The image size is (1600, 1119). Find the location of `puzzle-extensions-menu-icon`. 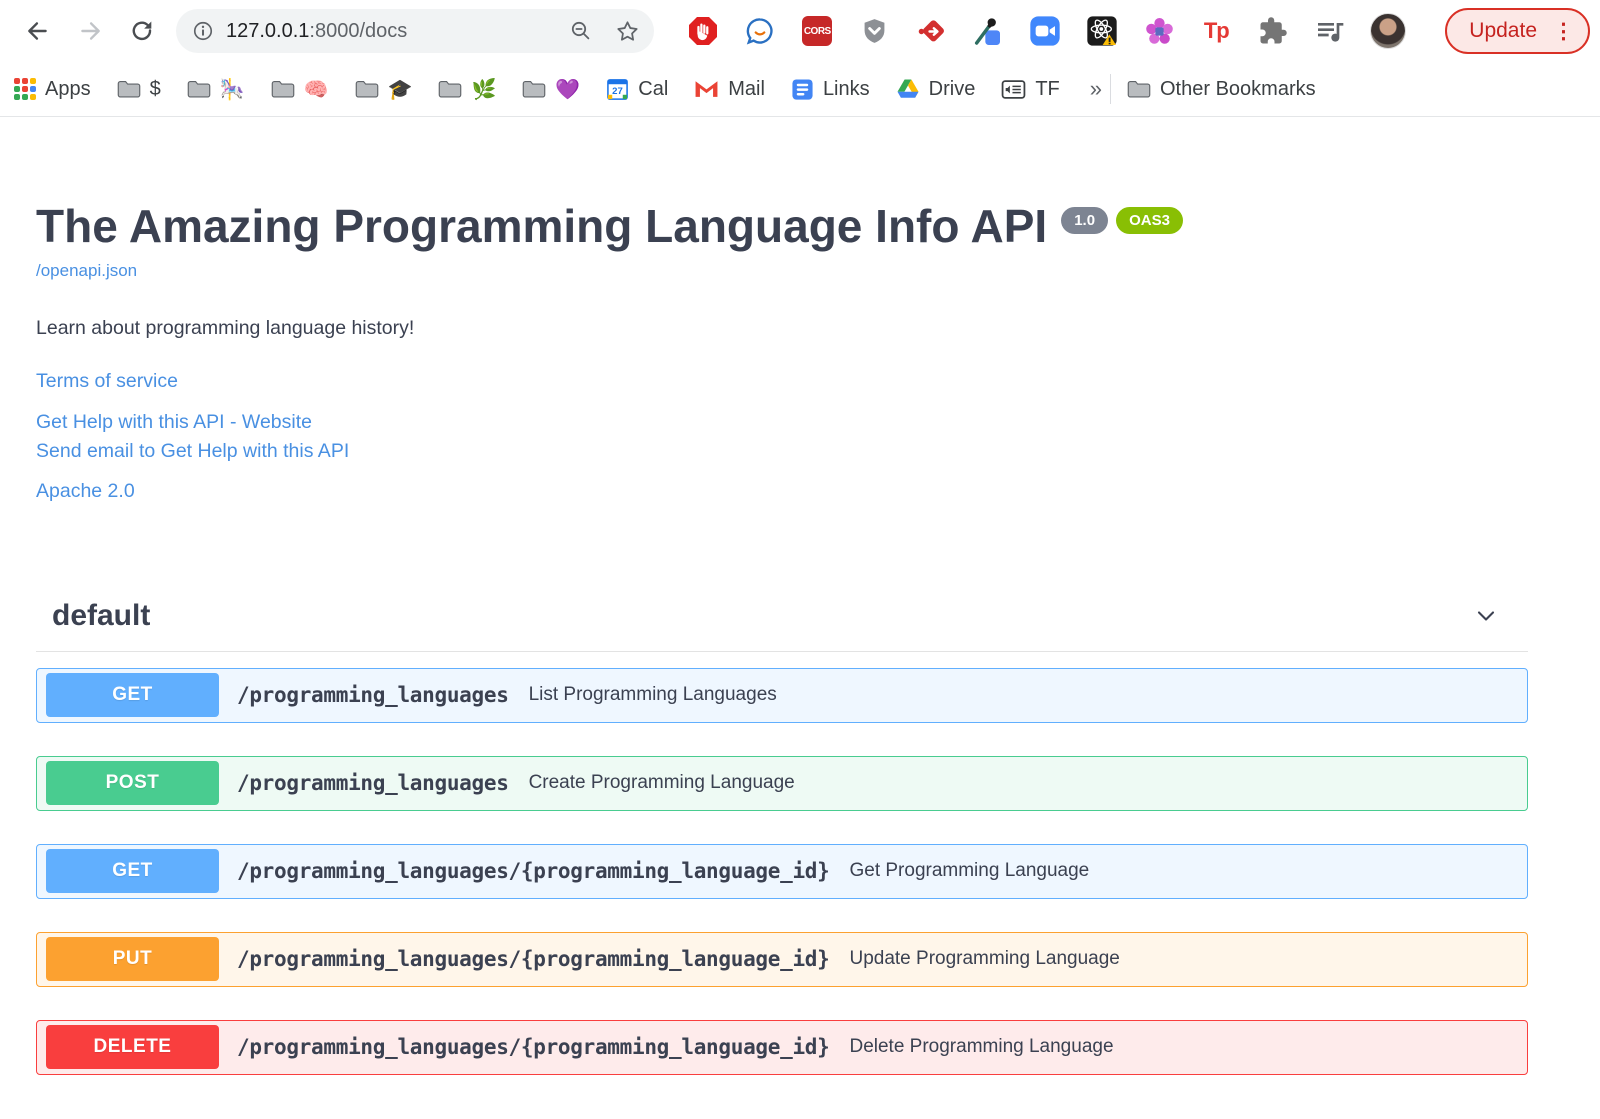

puzzle-extensions-menu-icon is located at coordinates (1273, 31).